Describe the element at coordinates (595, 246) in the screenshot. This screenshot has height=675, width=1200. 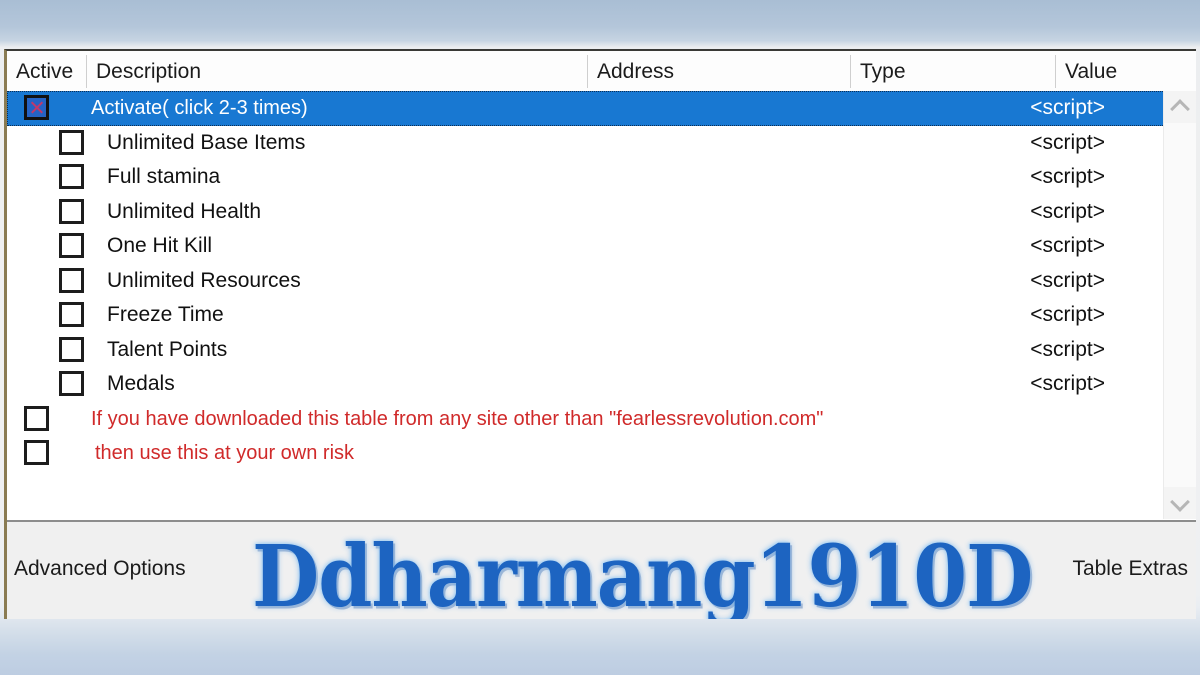
I see `table-row: One Hit Kill <script>` at that location.